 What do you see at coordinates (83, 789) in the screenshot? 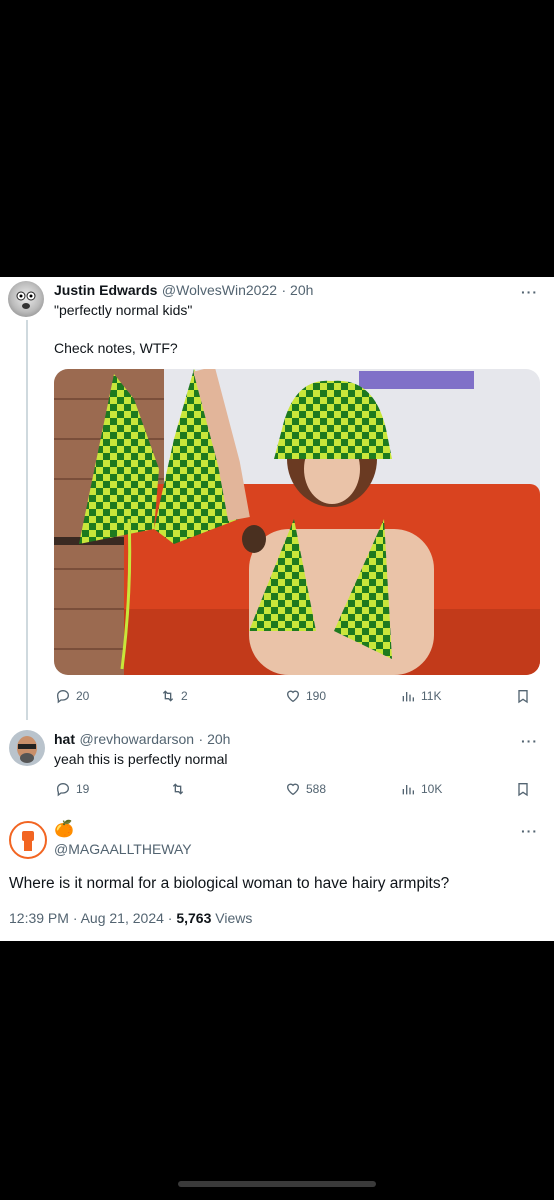
I see `reply-count: 19` at bounding box center [83, 789].